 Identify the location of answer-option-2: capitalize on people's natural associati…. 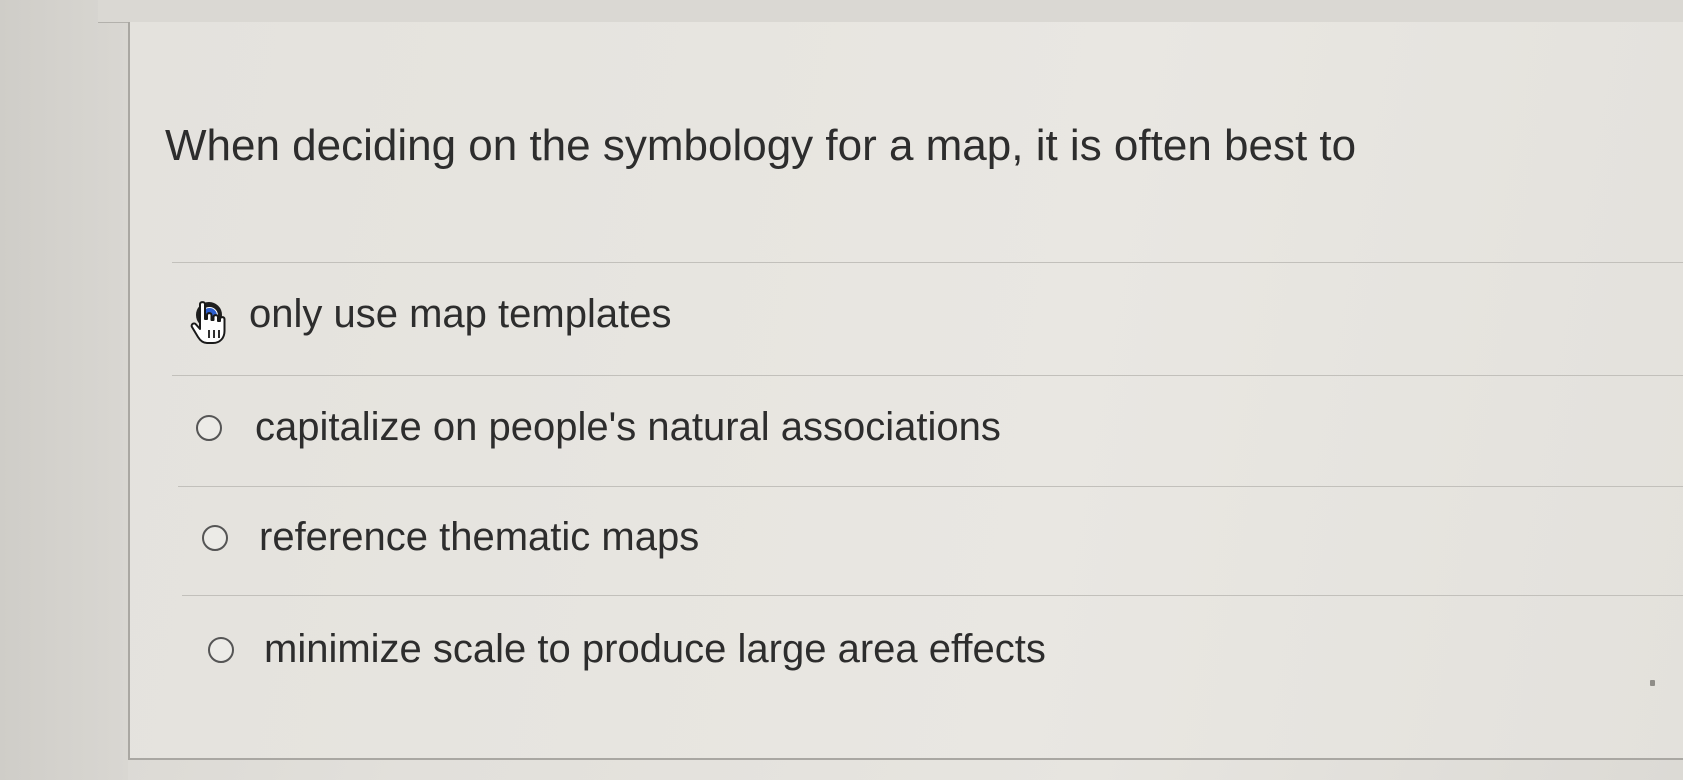
(841, 428).